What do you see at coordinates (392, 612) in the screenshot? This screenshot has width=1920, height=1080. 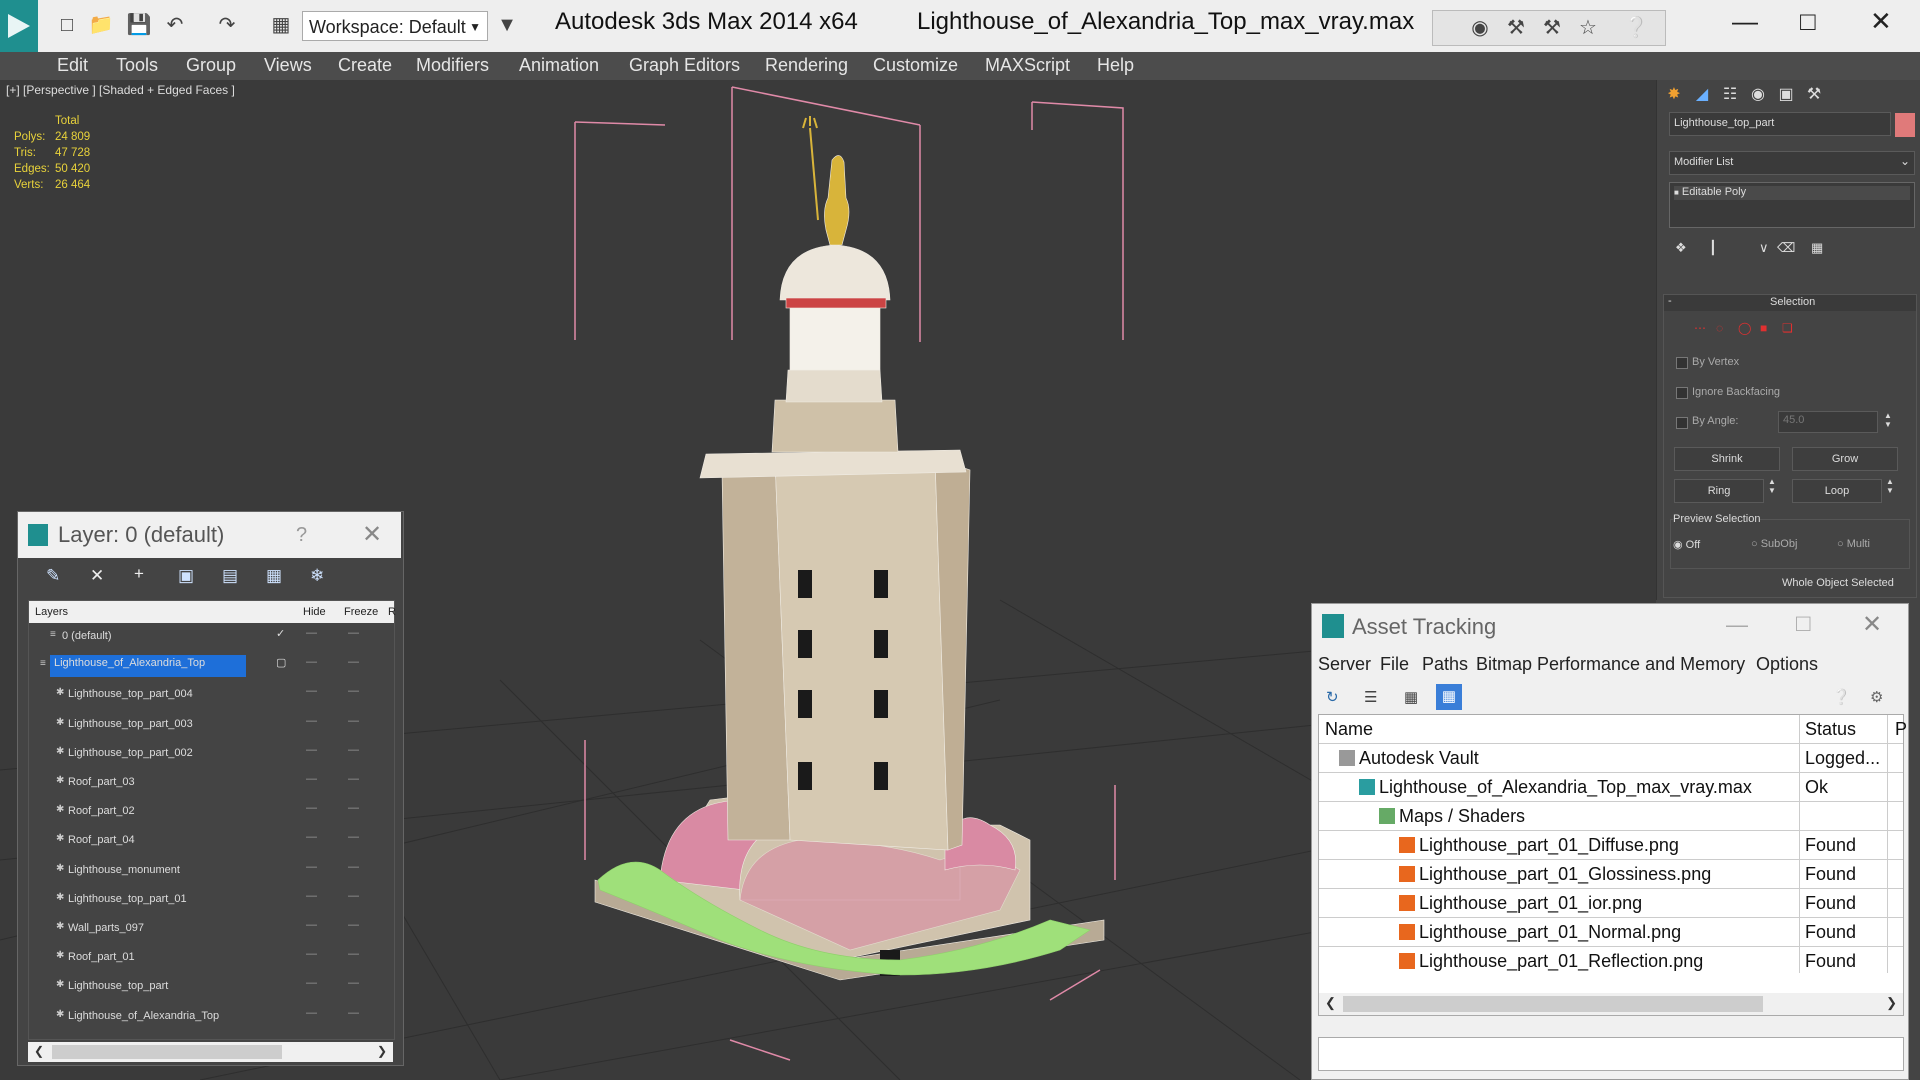 I see `col-render: R` at bounding box center [392, 612].